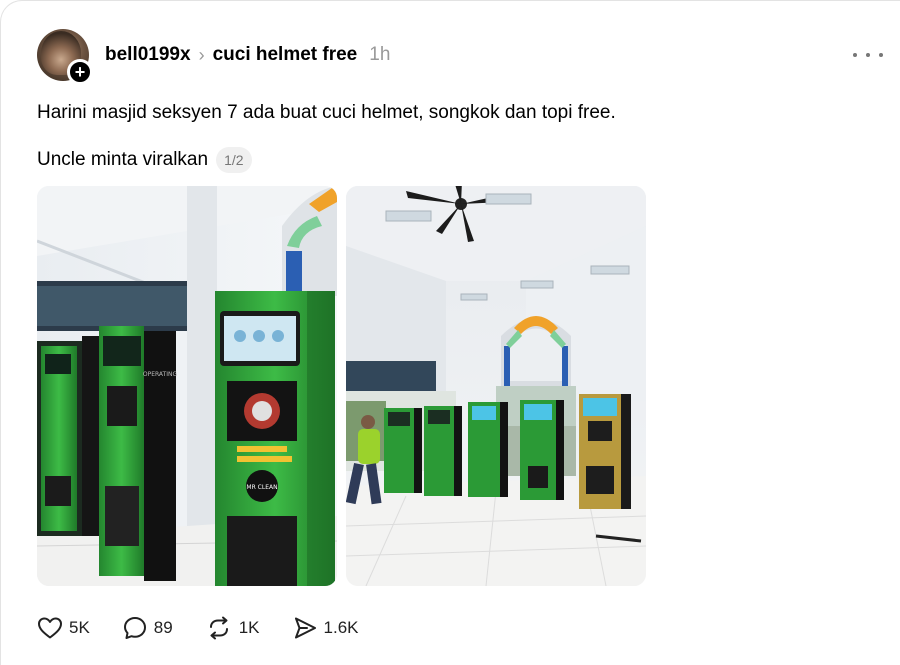 Image resolution: width=900 pixels, height=665 pixels. Describe the element at coordinates (63, 628) in the screenshot. I see `like-button: 5K` at that location.